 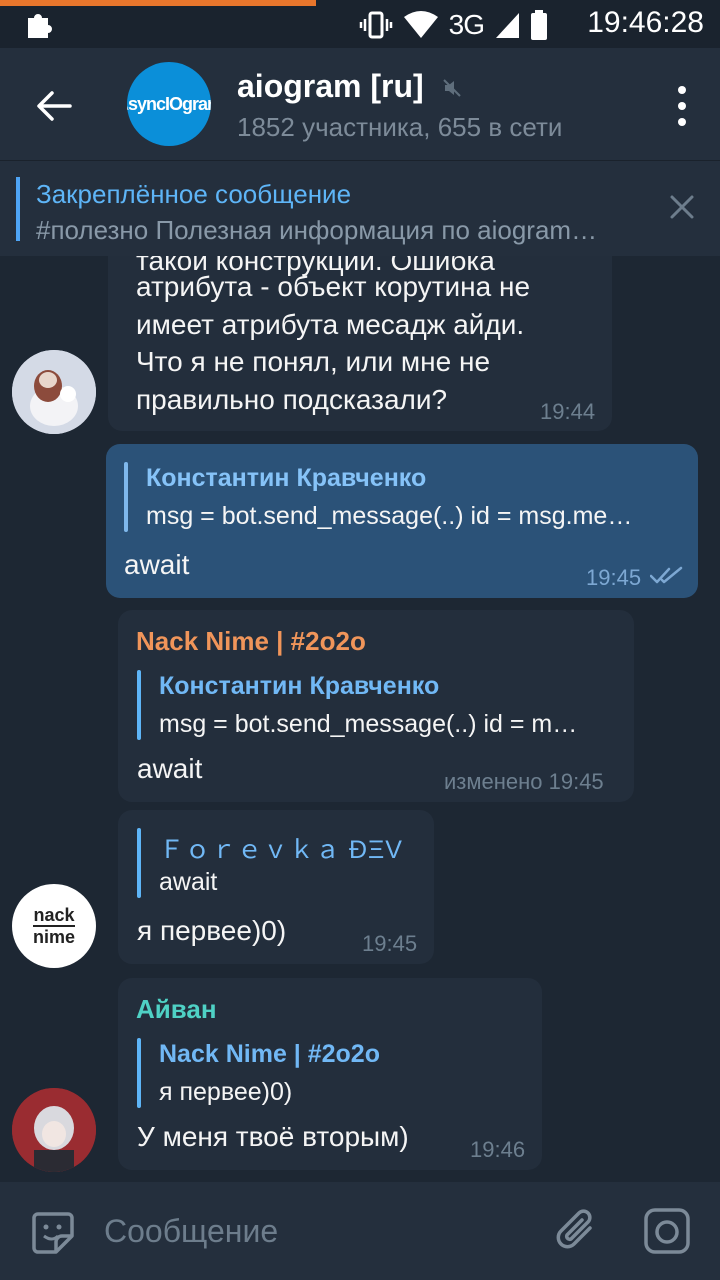 What do you see at coordinates (269, 1054) in the screenshot?
I see `reply-author: Nack Nime | #2o2o` at bounding box center [269, 1054].